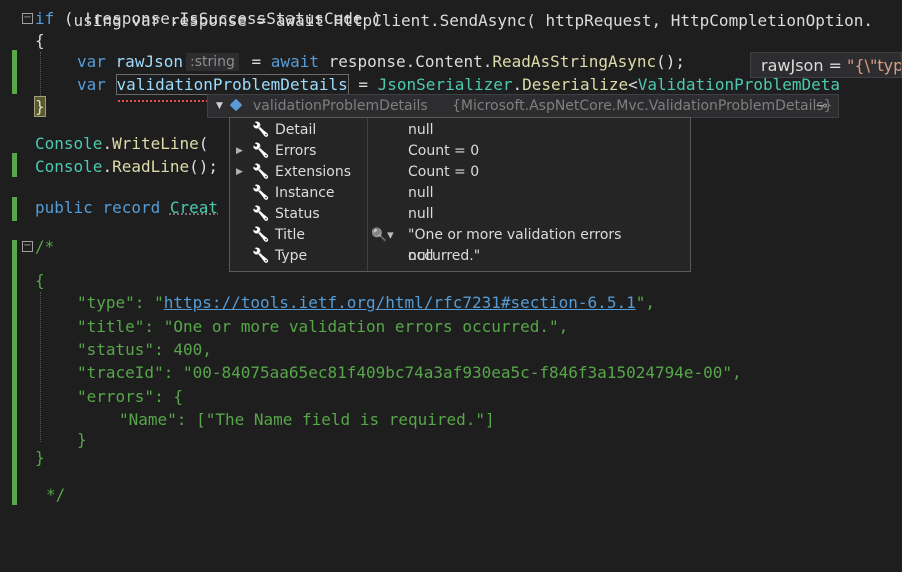 Image resolution: width=902 pixels, height=572 pixels. I want to click on datatip-row-status: 🔧 Status null, so click(460, 214).